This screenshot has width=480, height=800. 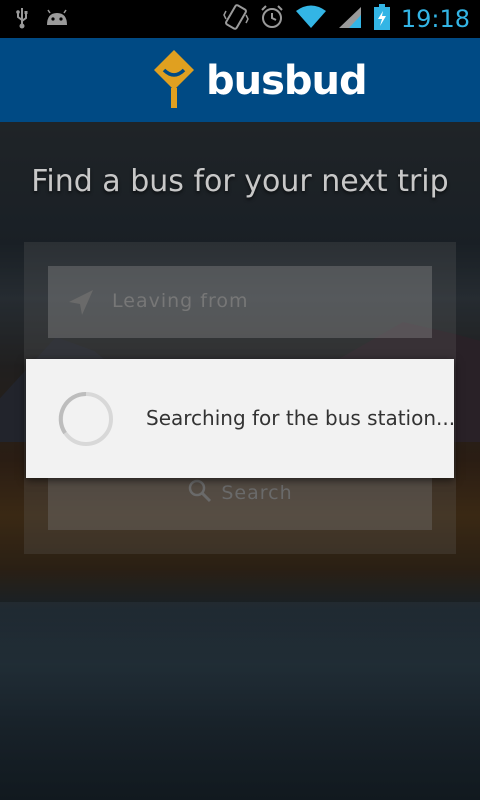 What do you see at coordinates (257, 493) in the screenshot?
I see `search-button-label: Search` at bounding box center [257, 493].